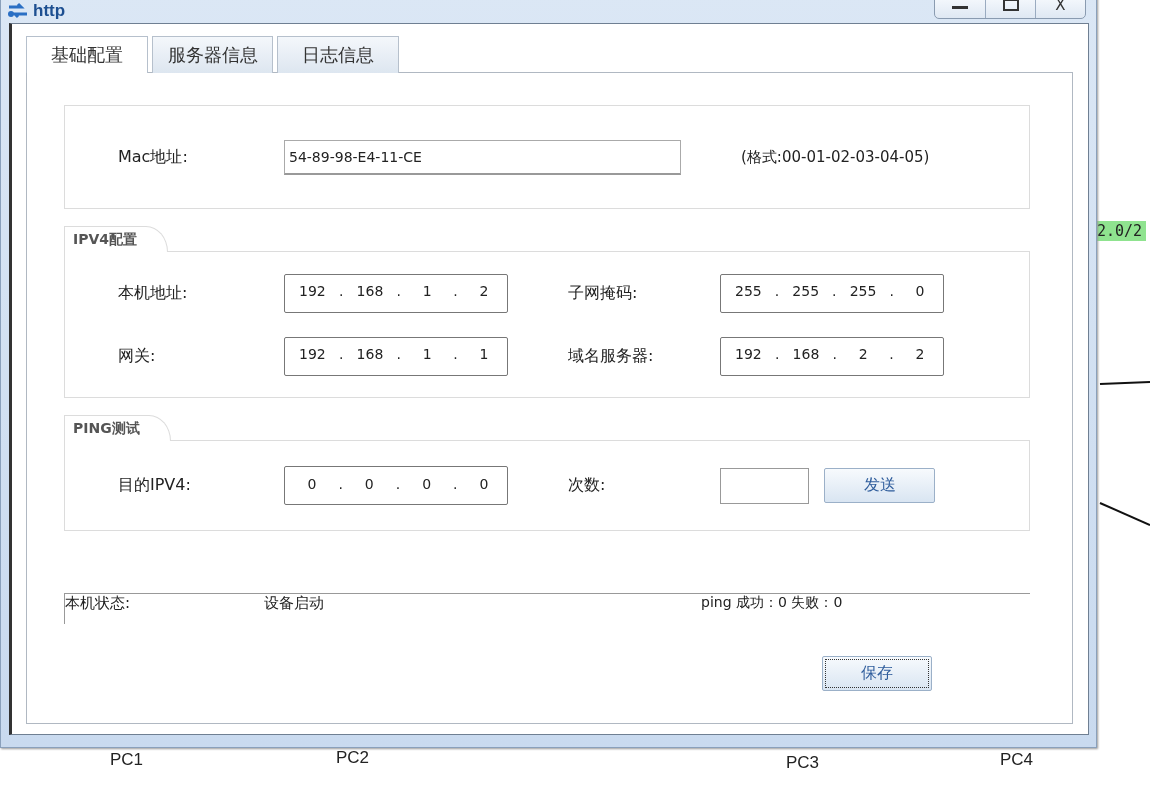 This screenshot has width=1150, height=796. I want to click on field-label: 网关:, so click(137, 356).